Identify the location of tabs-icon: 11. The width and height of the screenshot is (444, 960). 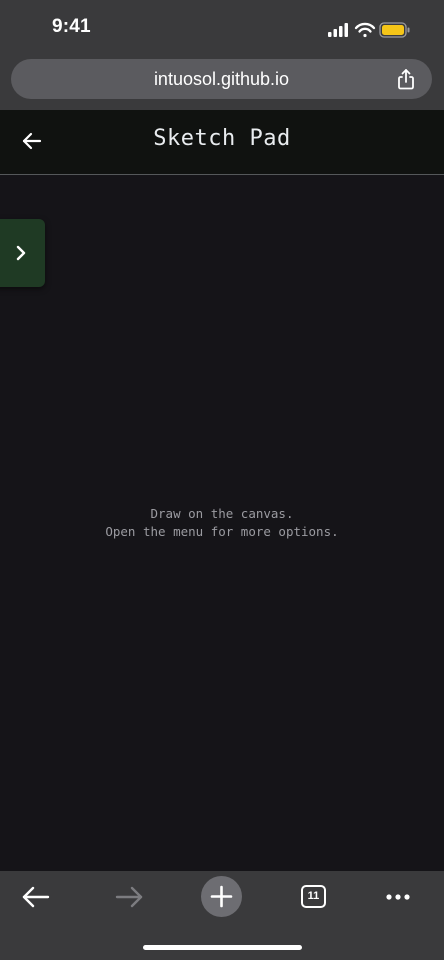
(313, 896).